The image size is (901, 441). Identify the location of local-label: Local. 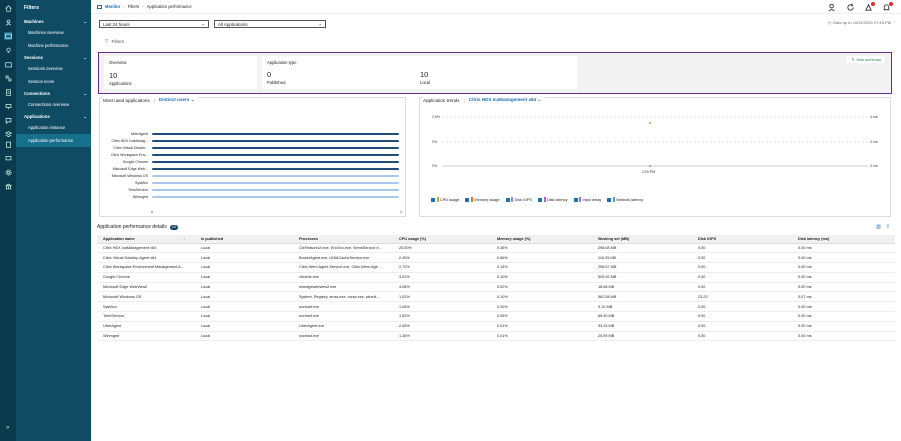
(425, 82).